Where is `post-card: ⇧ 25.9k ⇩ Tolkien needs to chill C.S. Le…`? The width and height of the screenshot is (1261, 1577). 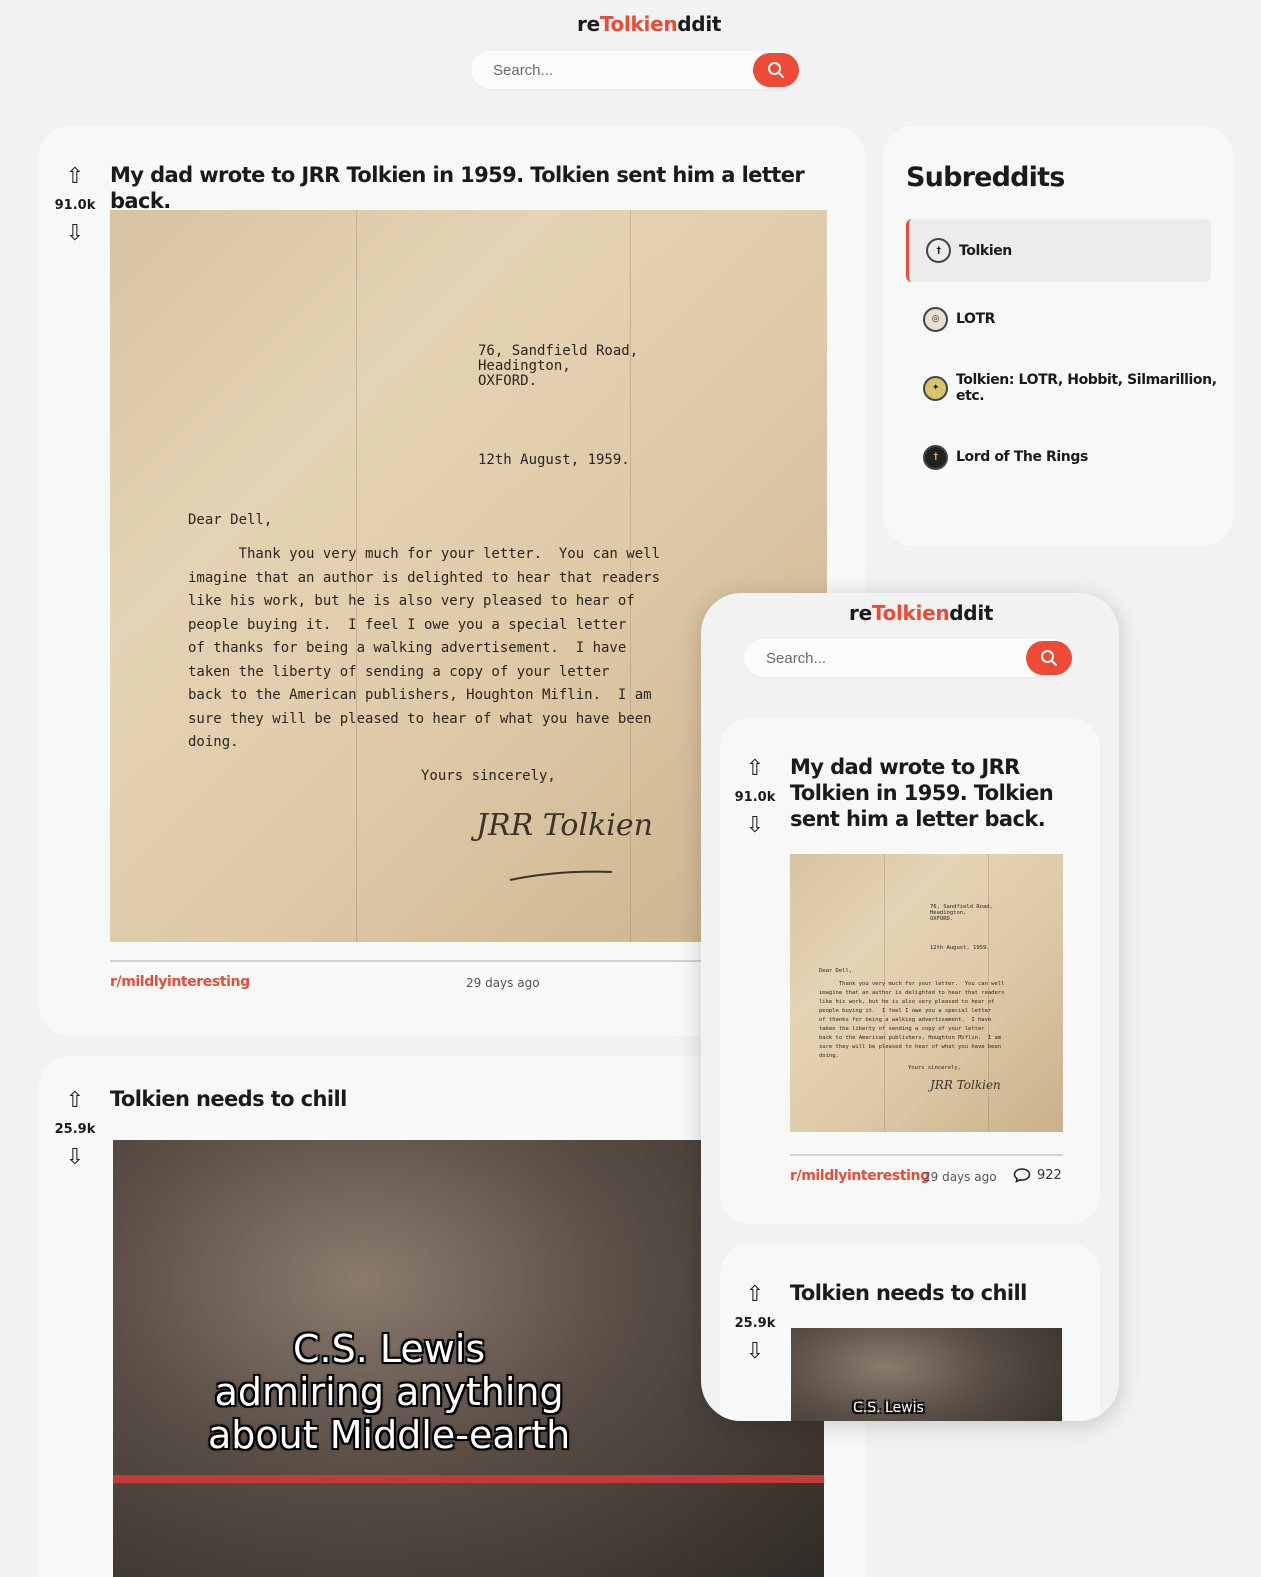
post-card: ⇧ 25.9k ⇩ Tolkien needs to chill C.S. Le… is located at coordinates (910, 1332).